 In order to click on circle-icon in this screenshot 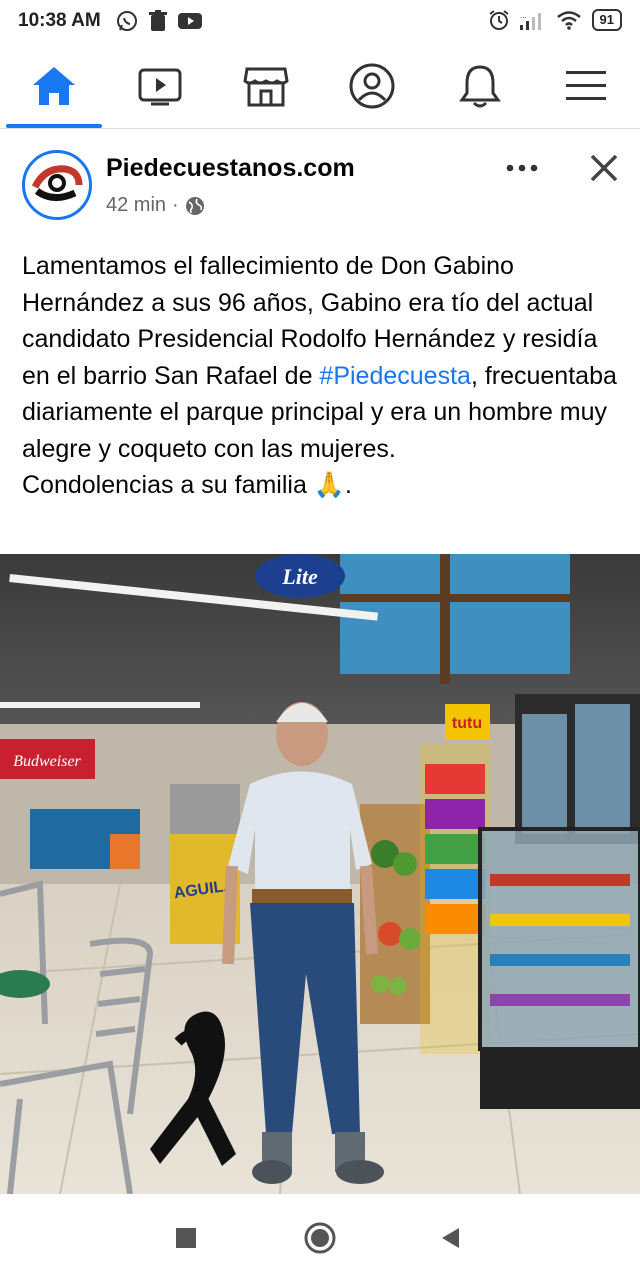, I will do `click(320, 1238)`.